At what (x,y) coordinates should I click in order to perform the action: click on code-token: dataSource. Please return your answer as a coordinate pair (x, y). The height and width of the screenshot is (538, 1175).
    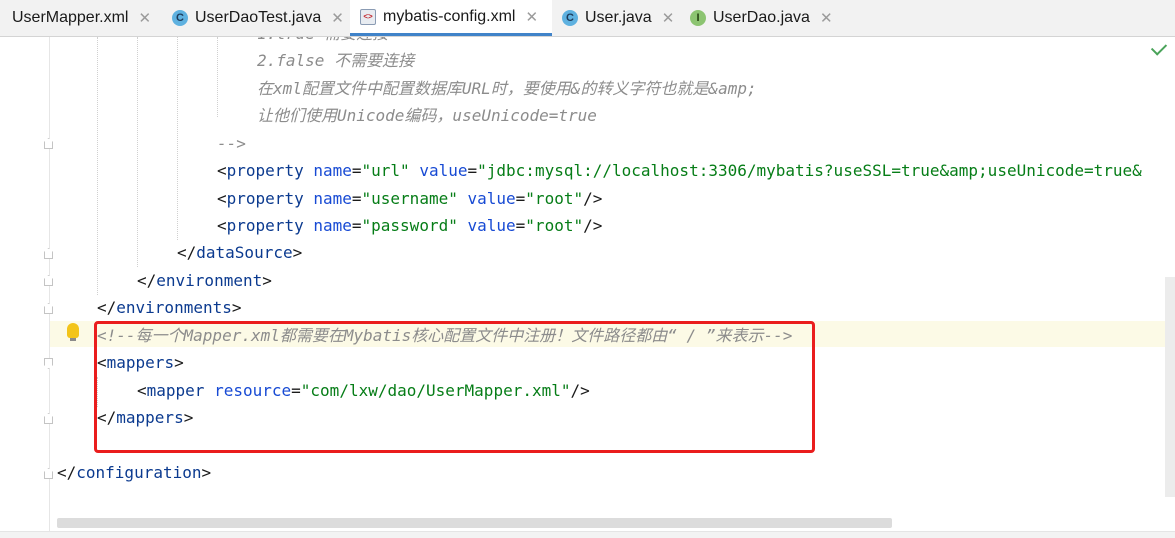
    Looking at the image, I should click on (244, 252).